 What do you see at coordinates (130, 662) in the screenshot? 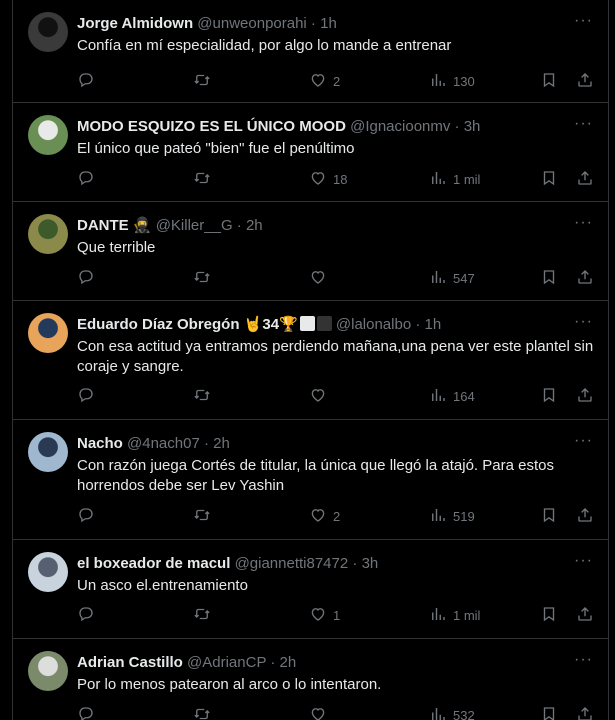
I see `display-name: Adrian Castillo` at bounding box center [130, 662].